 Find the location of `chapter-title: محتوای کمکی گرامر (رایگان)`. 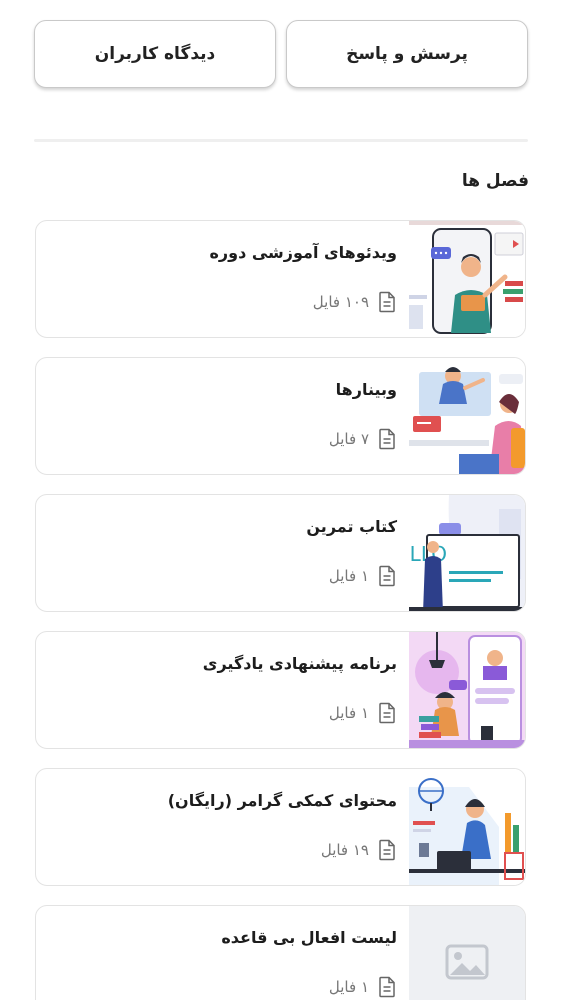

chapter-title: محتوای کمکی گرامر (رایگان) is located at coordinates (282, 800).